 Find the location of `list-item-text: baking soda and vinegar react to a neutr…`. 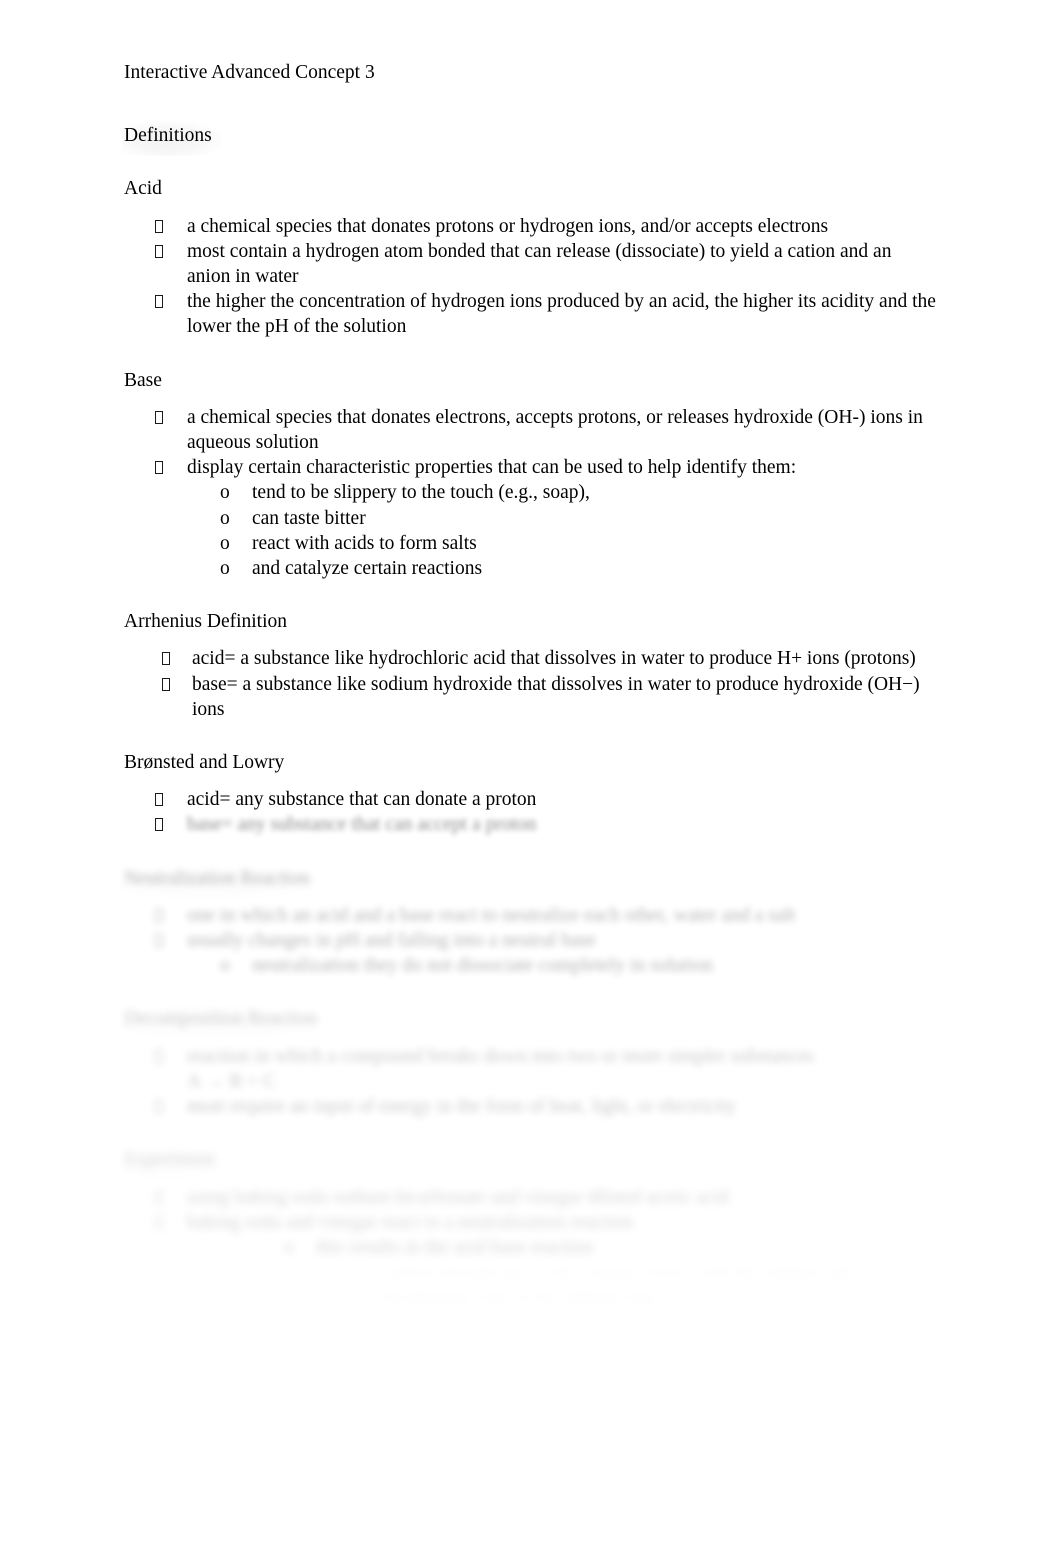

list-item-text: baking soda and vinegar react to a neutr… is located at coordinates (410, 1222).